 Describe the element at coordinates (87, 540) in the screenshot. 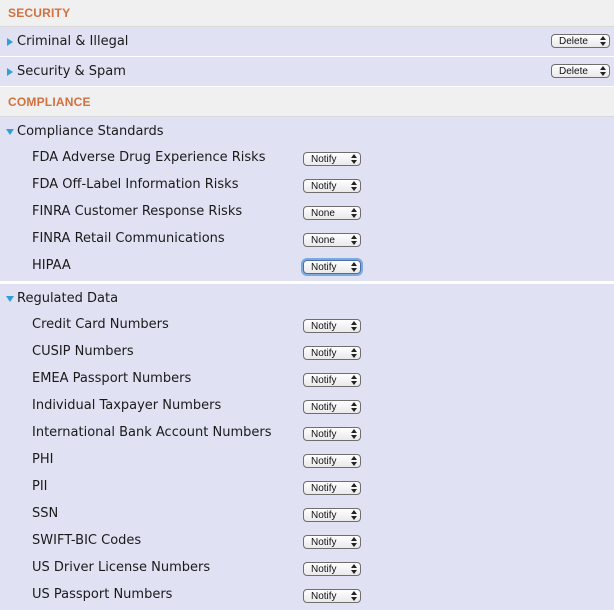

I see `item-label: SWIFT-BIC Codes` at that location.